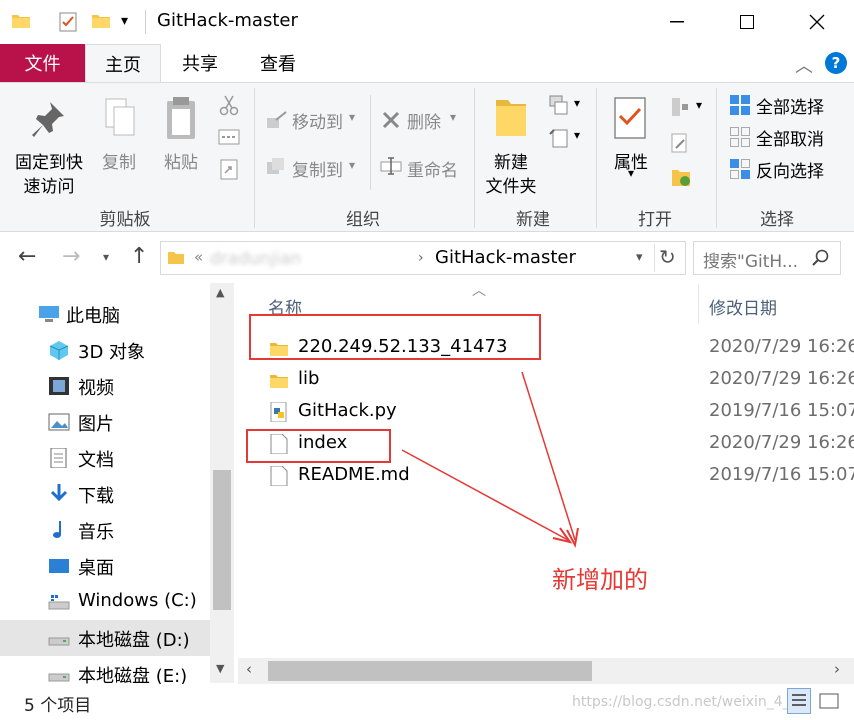  Describe the element at coordinates (430, 671) in the screenshot. I see `horizontal-scrollbar-thumb` at that location.